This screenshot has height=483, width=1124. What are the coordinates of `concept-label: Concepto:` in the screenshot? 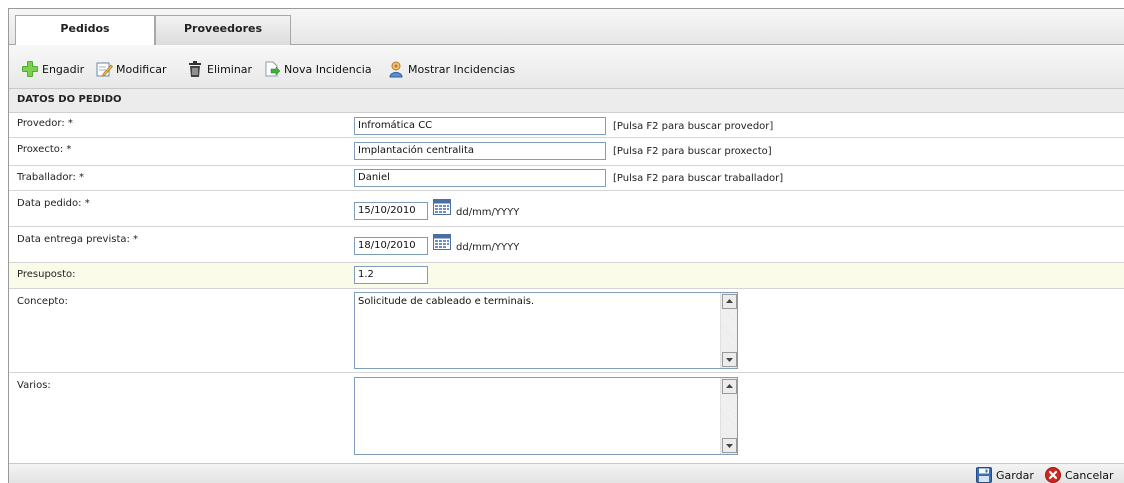 It's located at (42, 301).